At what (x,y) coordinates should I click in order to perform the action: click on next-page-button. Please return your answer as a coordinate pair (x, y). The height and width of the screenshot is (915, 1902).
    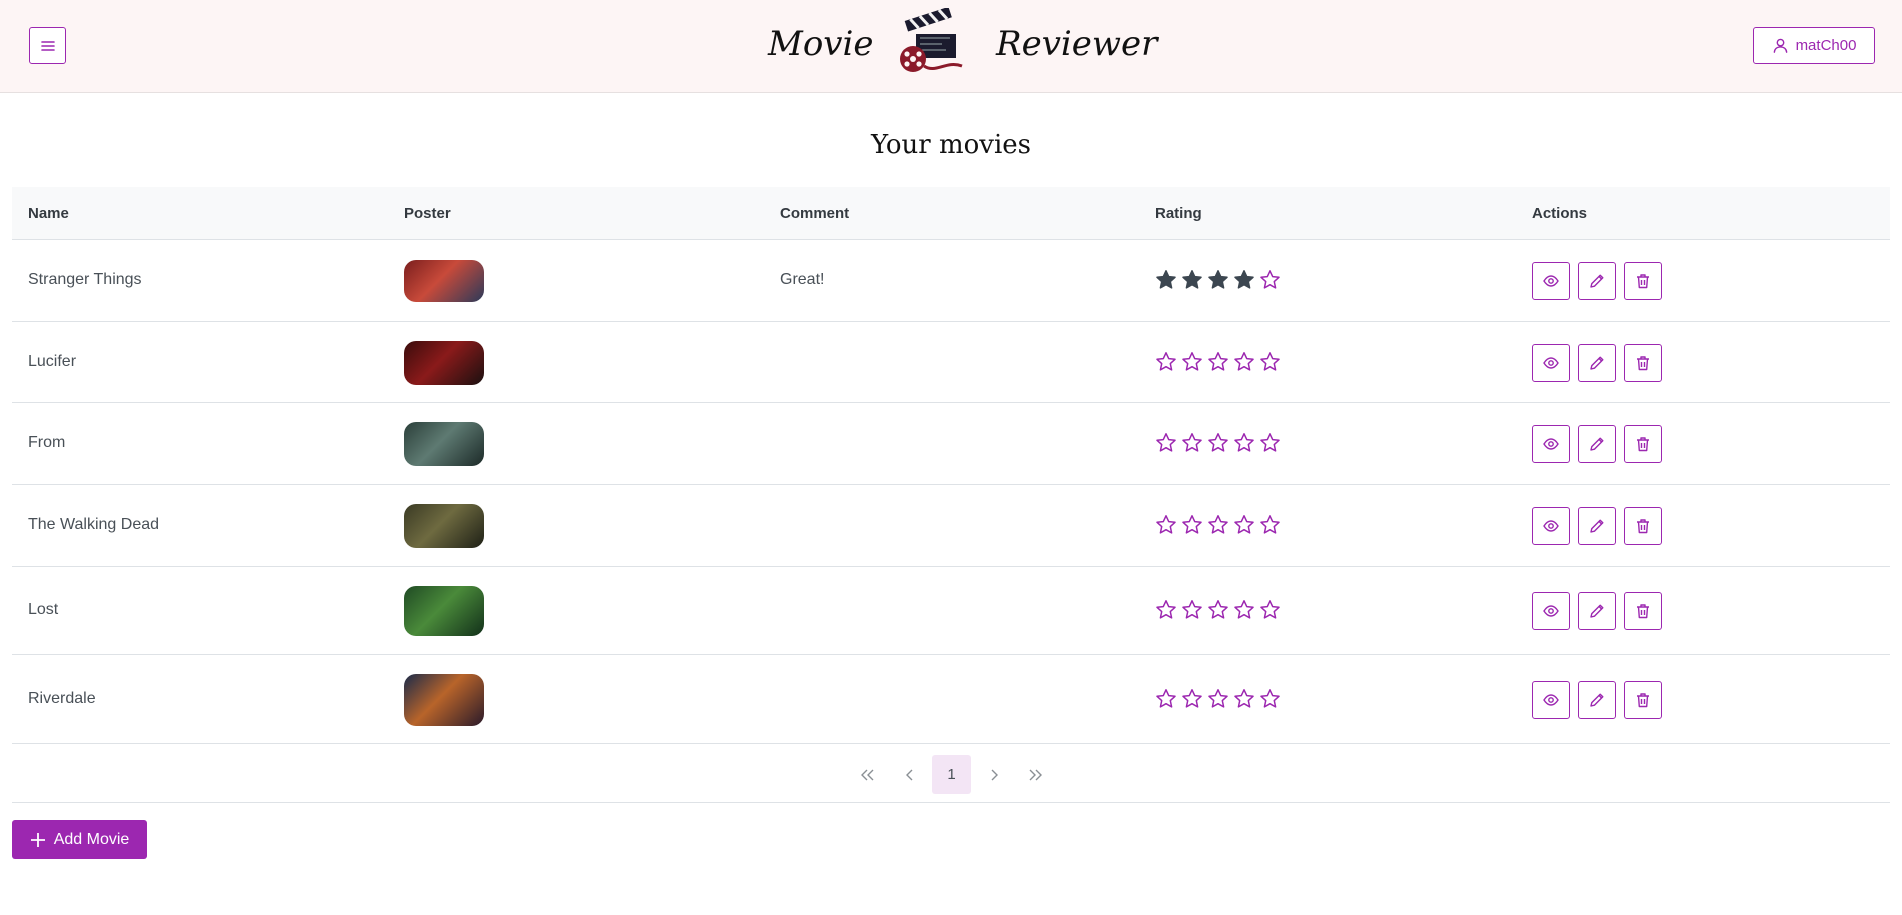
    Looking at the image, I should click on (993, 774).